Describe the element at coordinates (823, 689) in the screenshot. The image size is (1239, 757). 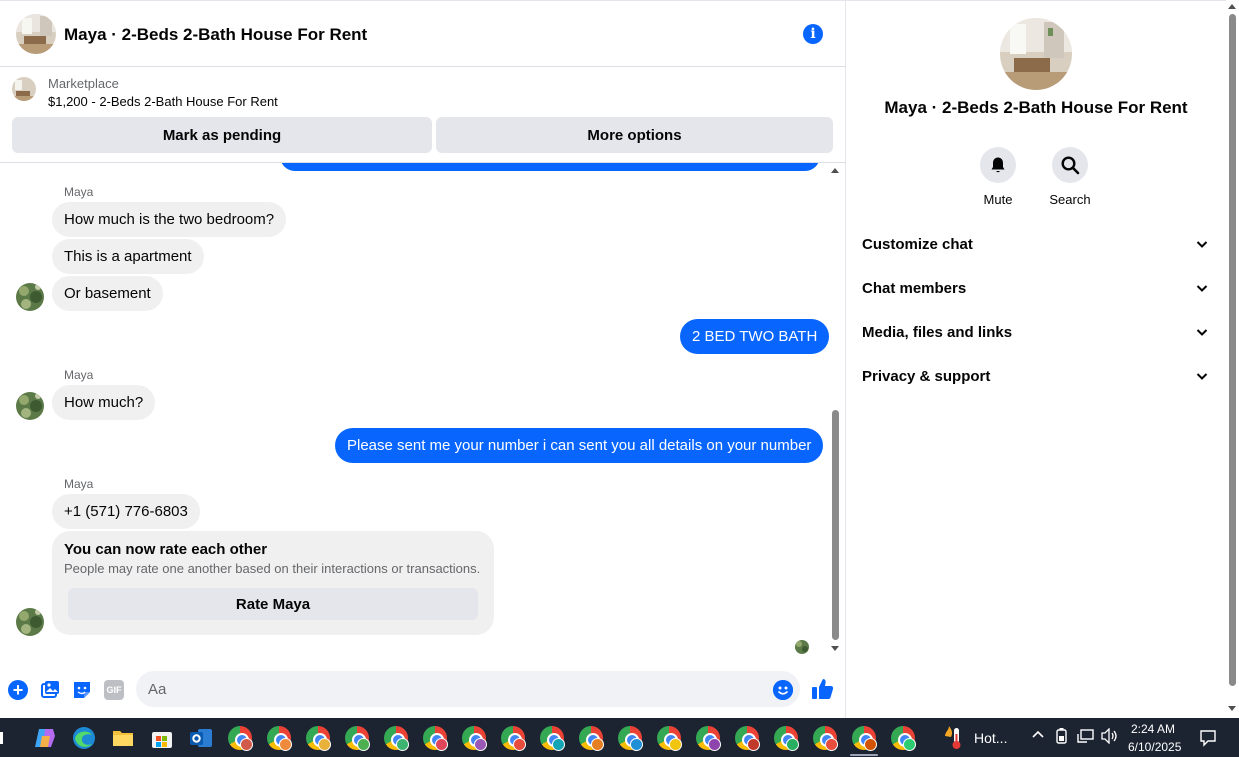
I see `thumbs-up-icon` at that location.